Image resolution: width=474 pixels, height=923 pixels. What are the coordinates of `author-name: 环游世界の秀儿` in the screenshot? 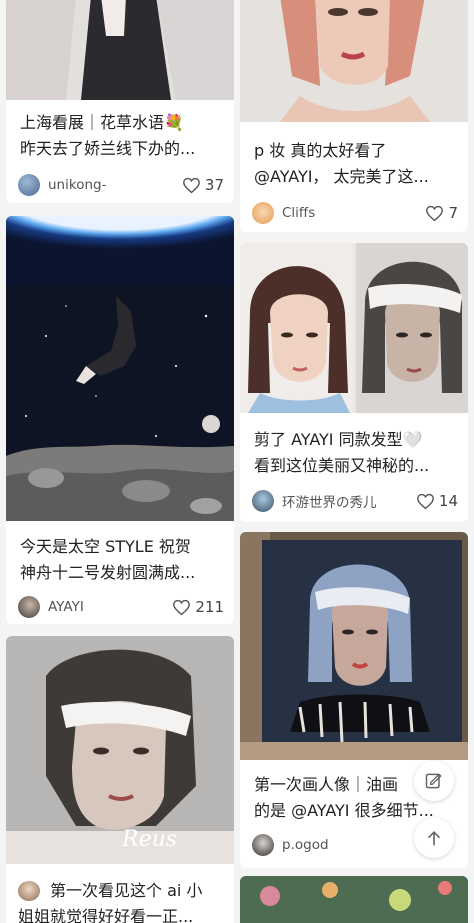 It's located at (349, 501).